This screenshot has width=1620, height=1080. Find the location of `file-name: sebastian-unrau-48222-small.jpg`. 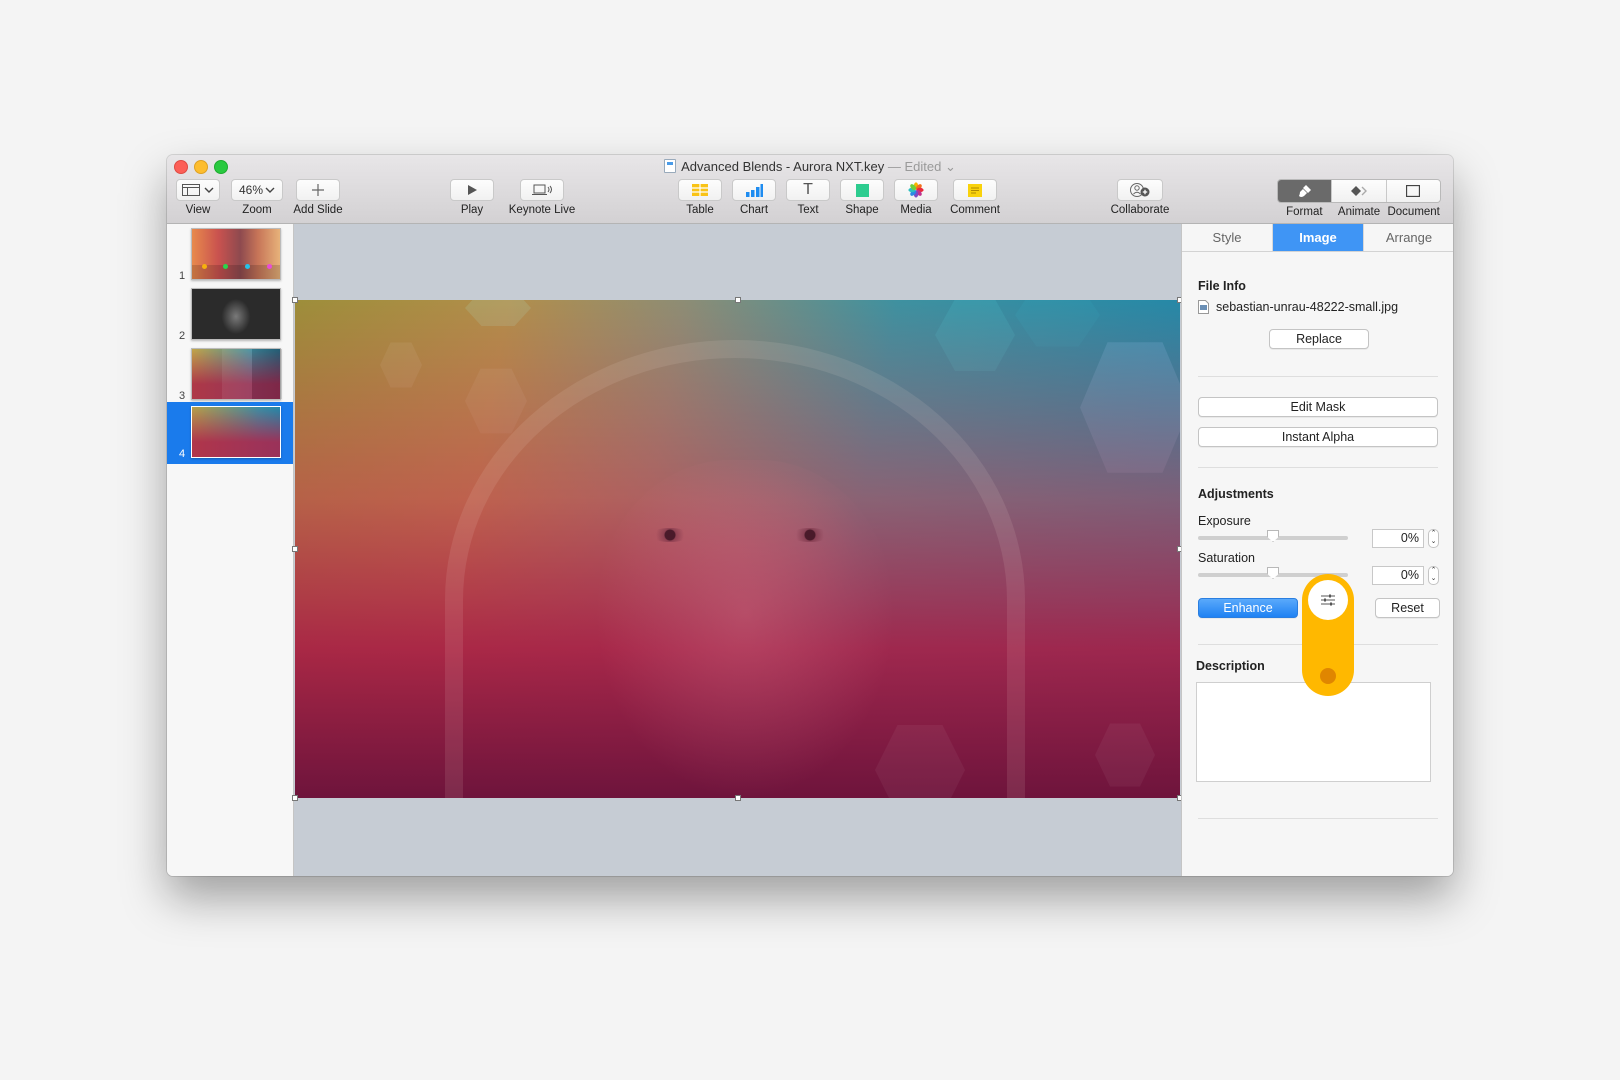

file-name: sebastian-unrau-48222-small.jpg is located at coordinates (1307, 307).